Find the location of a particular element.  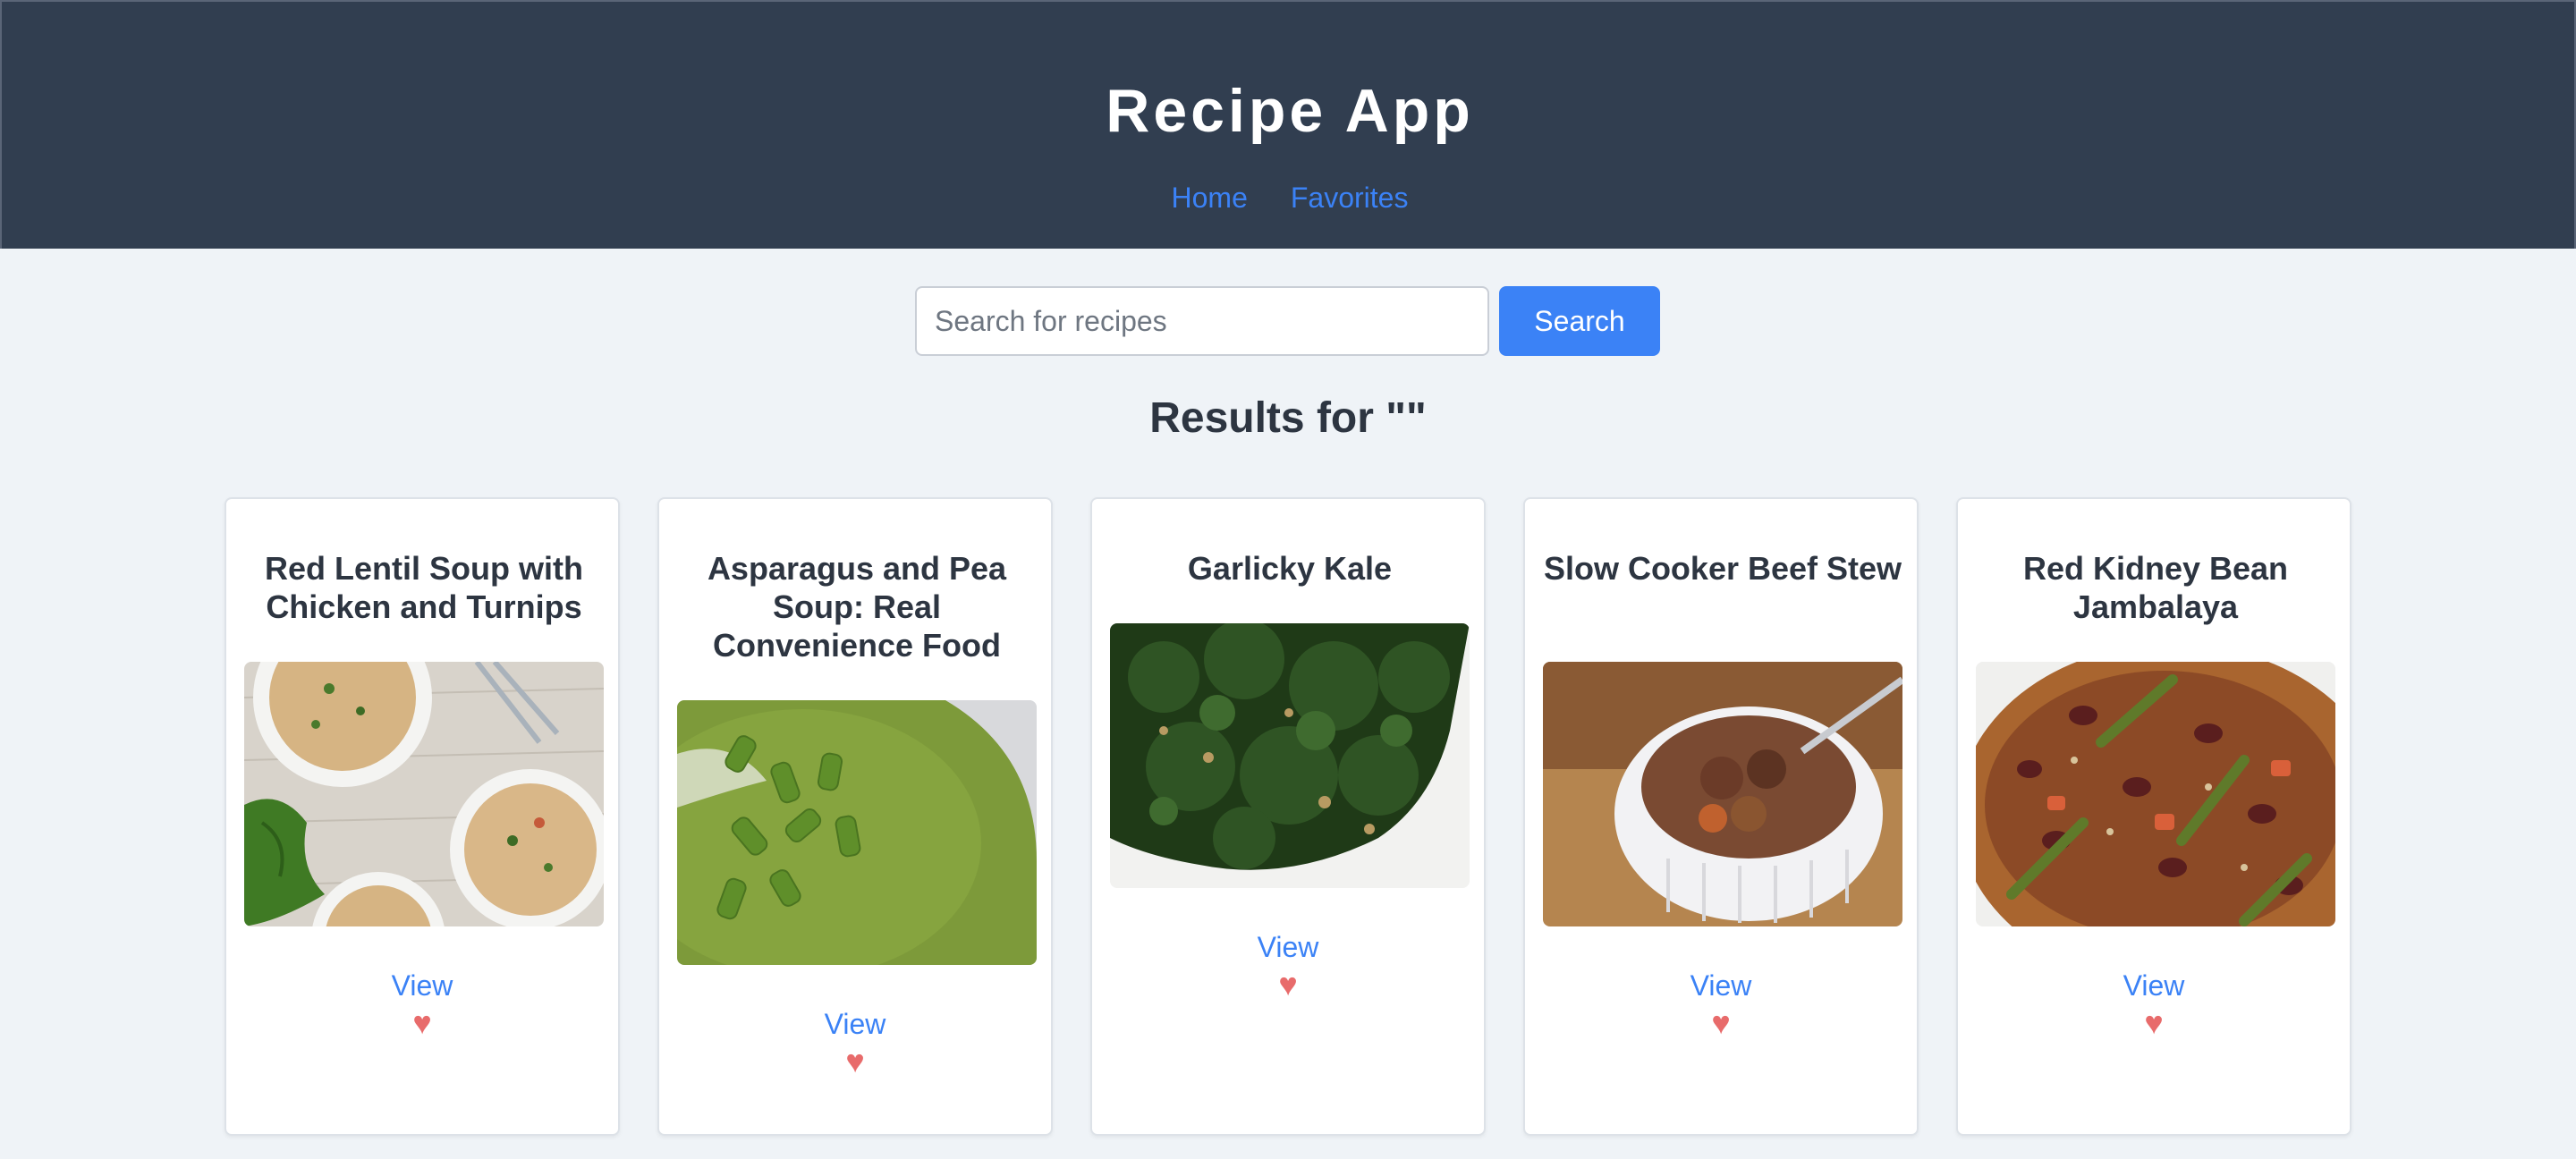

app-title: Recipe App is located at coordinates (1290, 111).